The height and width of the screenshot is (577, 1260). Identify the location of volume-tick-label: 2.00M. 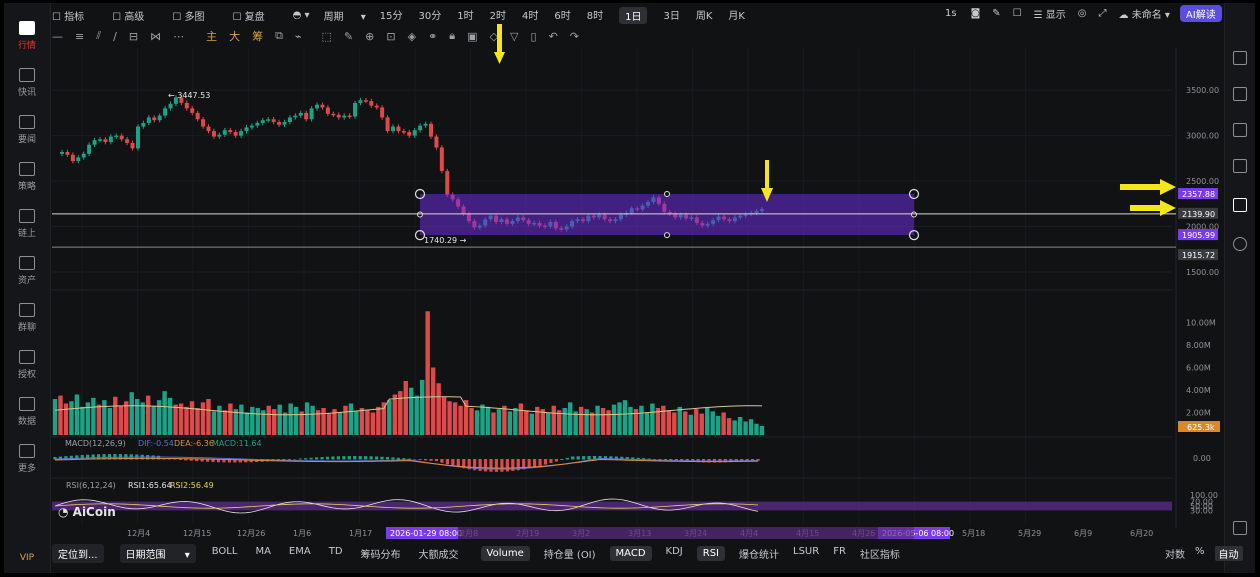
(1198, 413).